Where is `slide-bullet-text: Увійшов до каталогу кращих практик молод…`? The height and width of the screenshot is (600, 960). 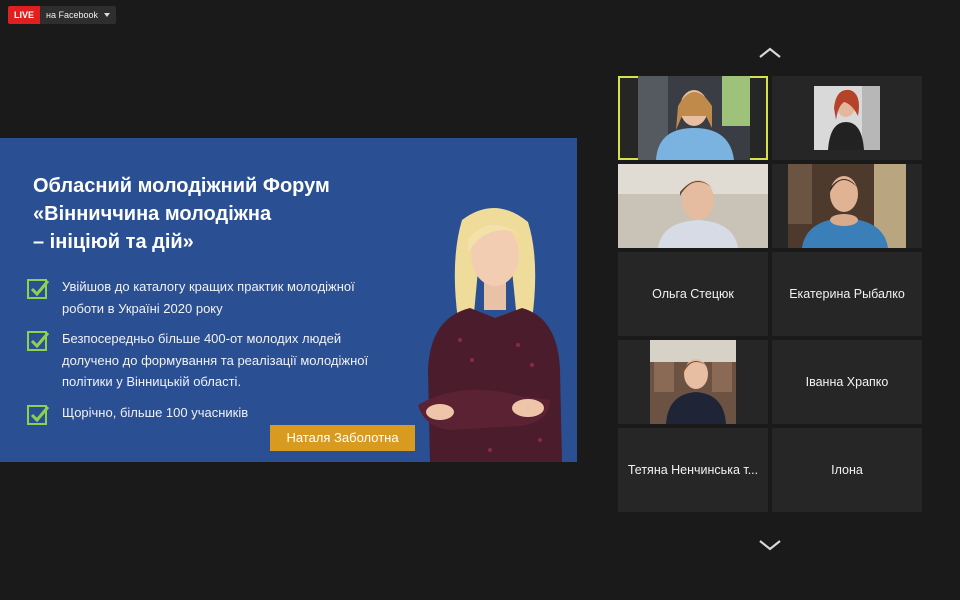
slide-bullet-text: Увійшов до каталогу кращих практик молод… is located at coordinates (208, 297).